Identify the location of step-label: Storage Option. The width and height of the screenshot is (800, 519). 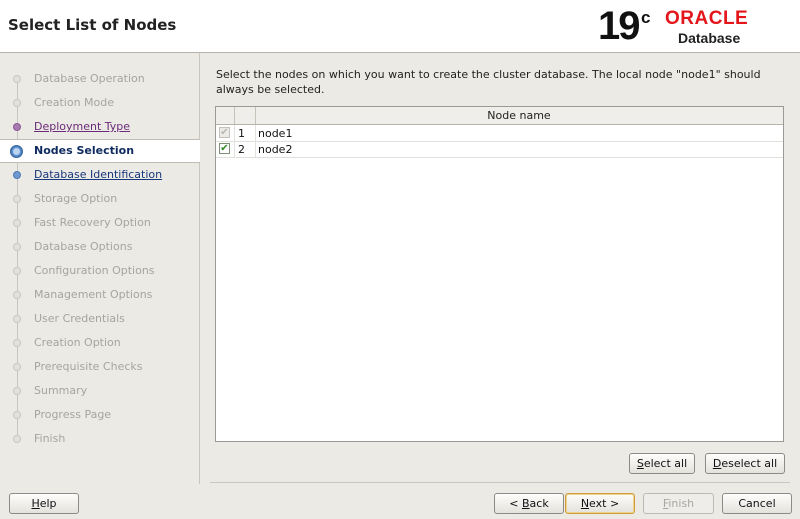
(76, 198).